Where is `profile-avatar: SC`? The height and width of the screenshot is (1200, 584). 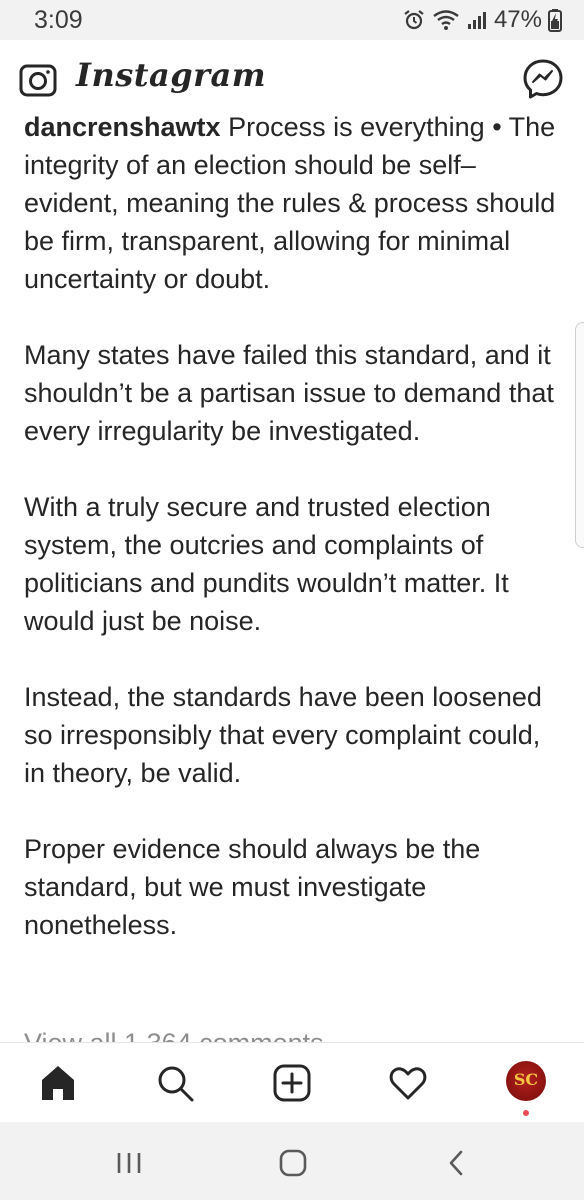 profile-avatar: SC is located at coordinates (526, 1081).